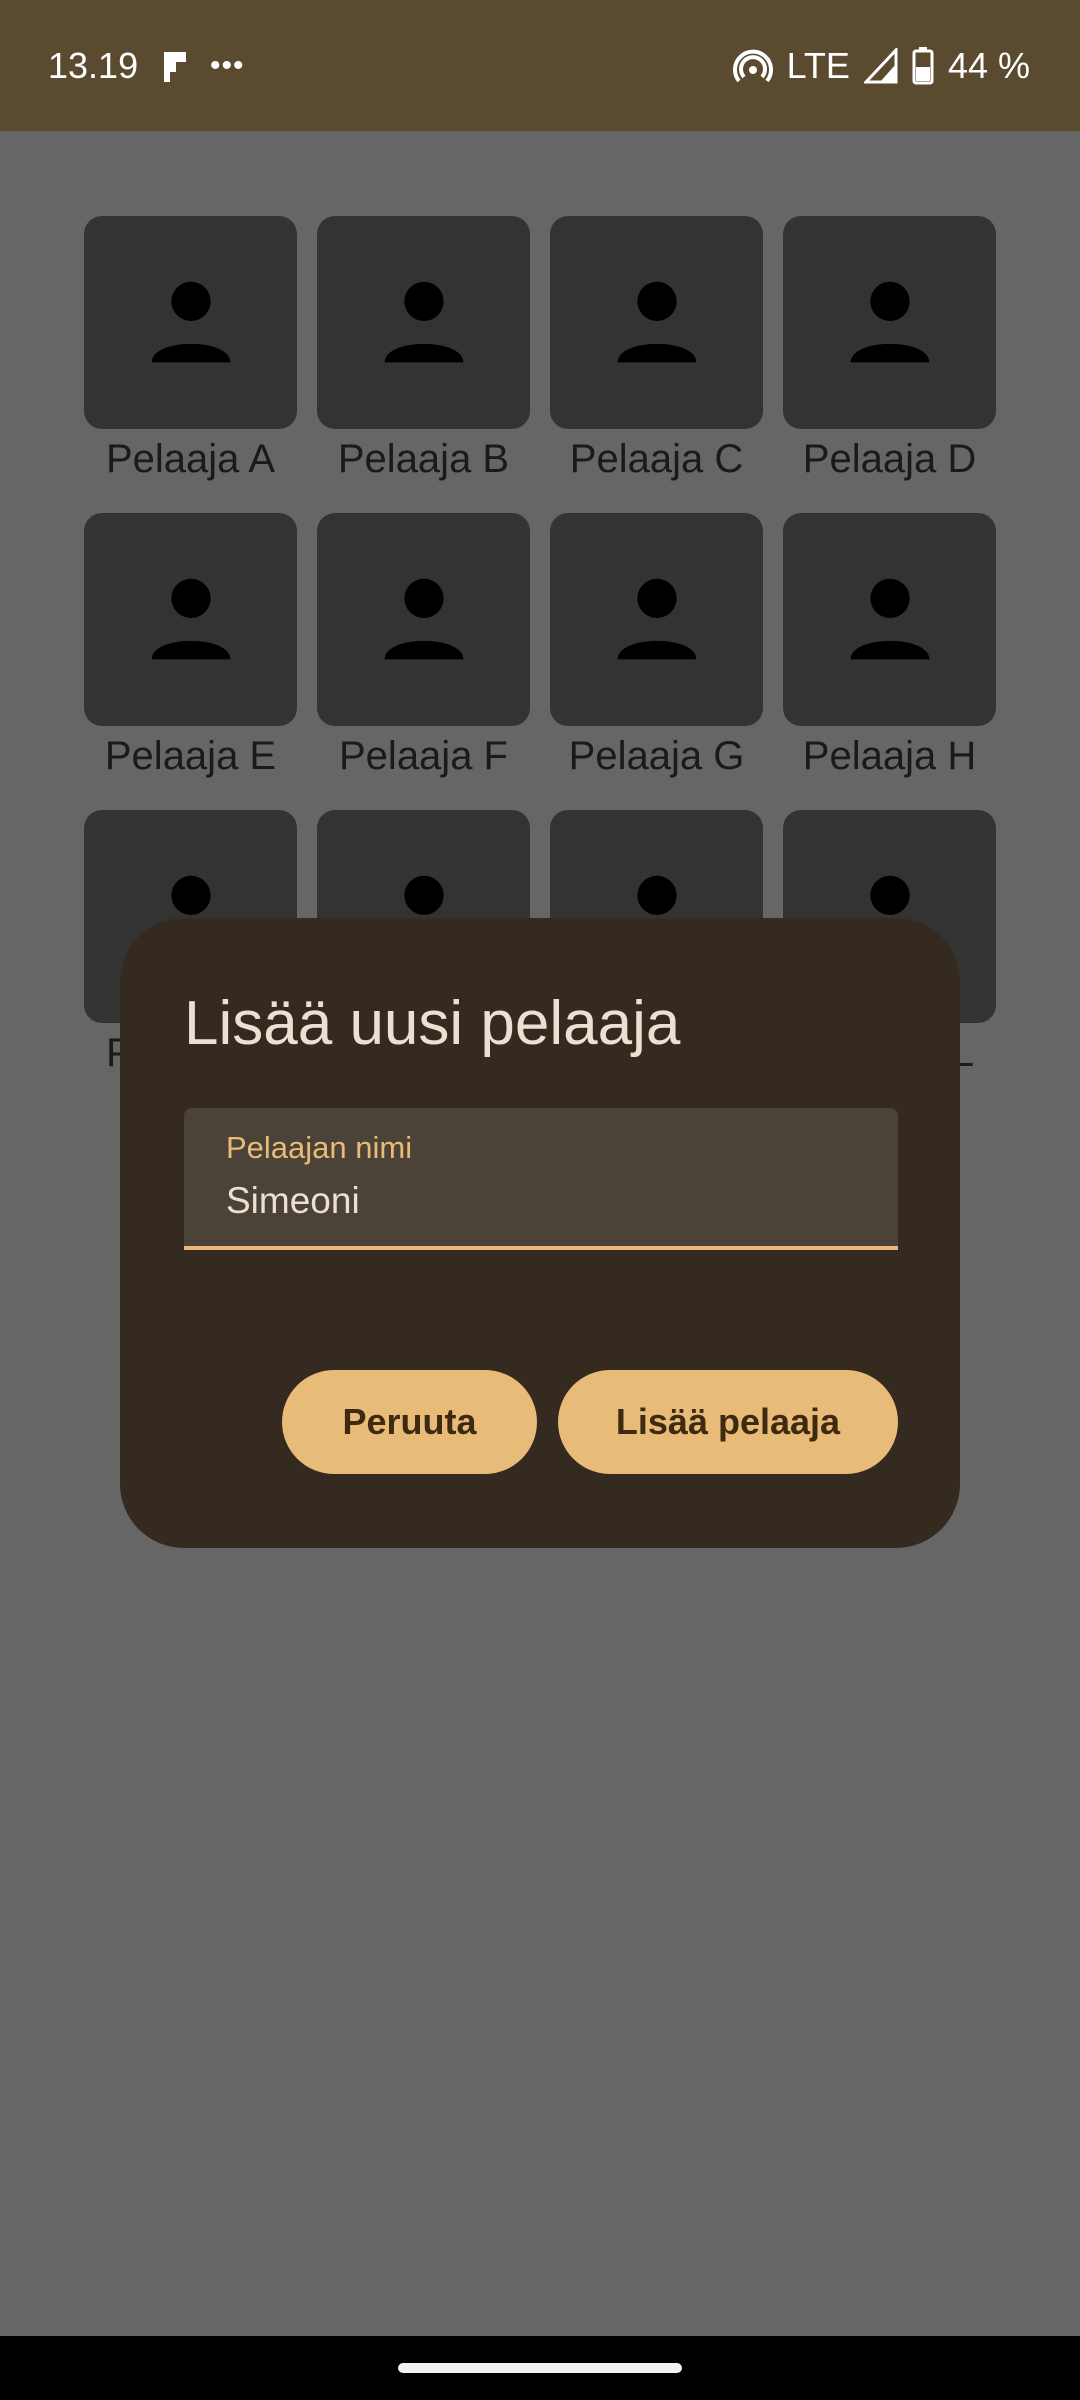  I want to click on player-card: Pelaaja D, so click(889, 349).